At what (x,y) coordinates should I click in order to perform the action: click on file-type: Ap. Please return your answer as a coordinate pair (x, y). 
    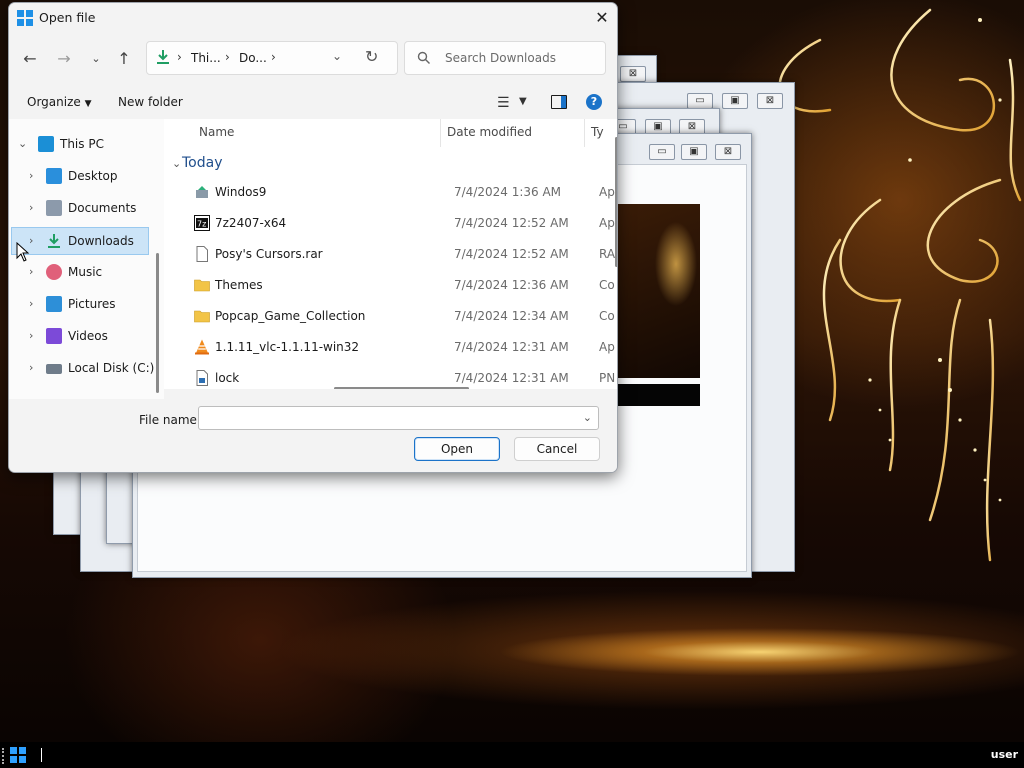
    Looking at the image, I should click on (607, 223).